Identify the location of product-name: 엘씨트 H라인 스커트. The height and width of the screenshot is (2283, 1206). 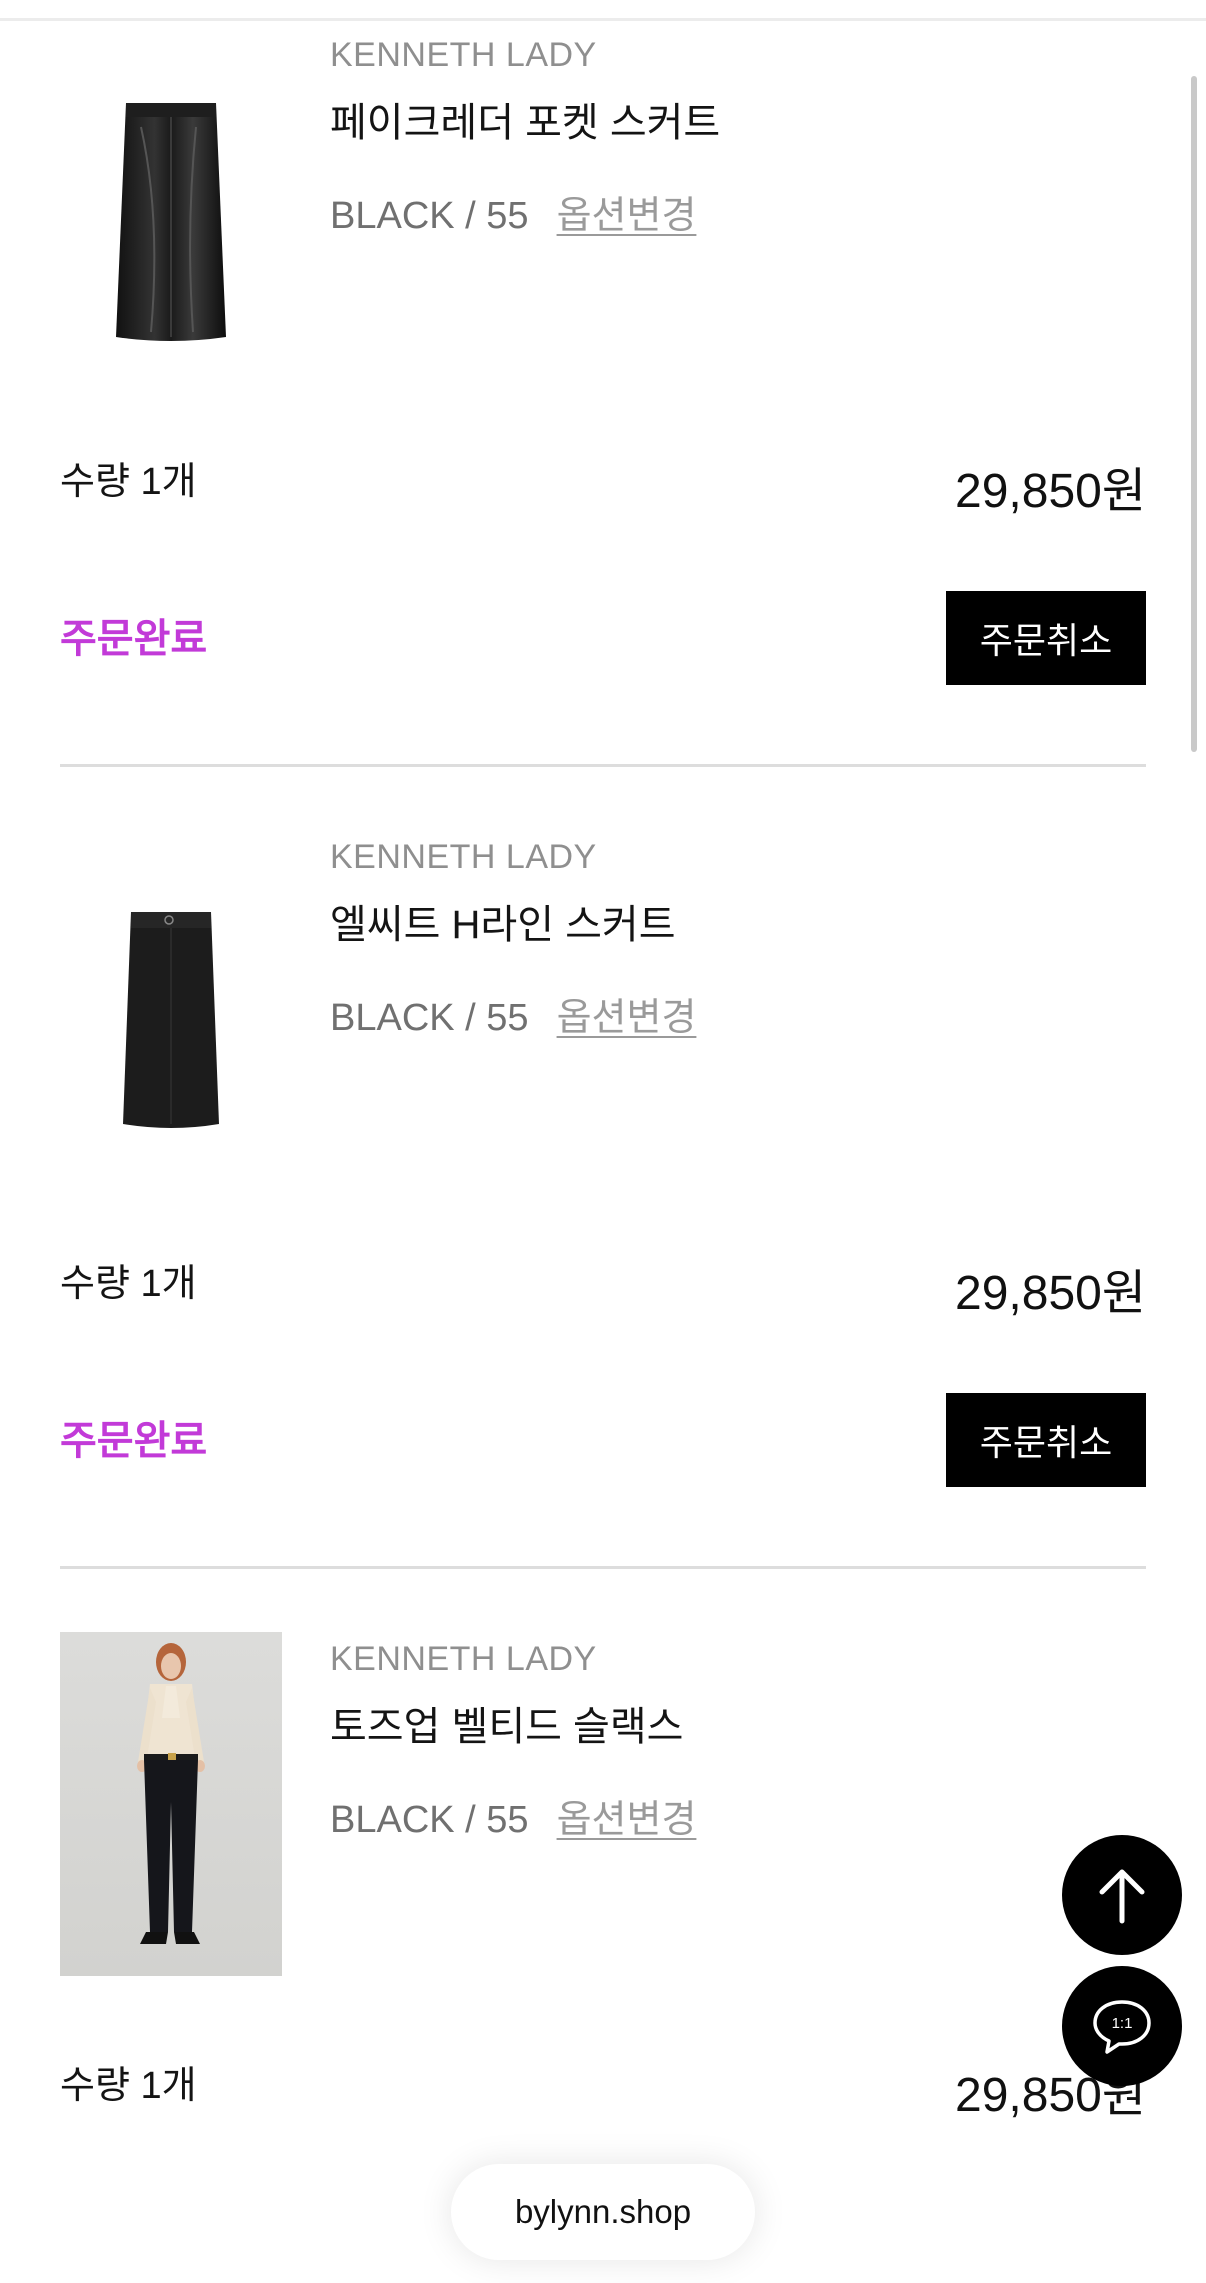
(503, 921).